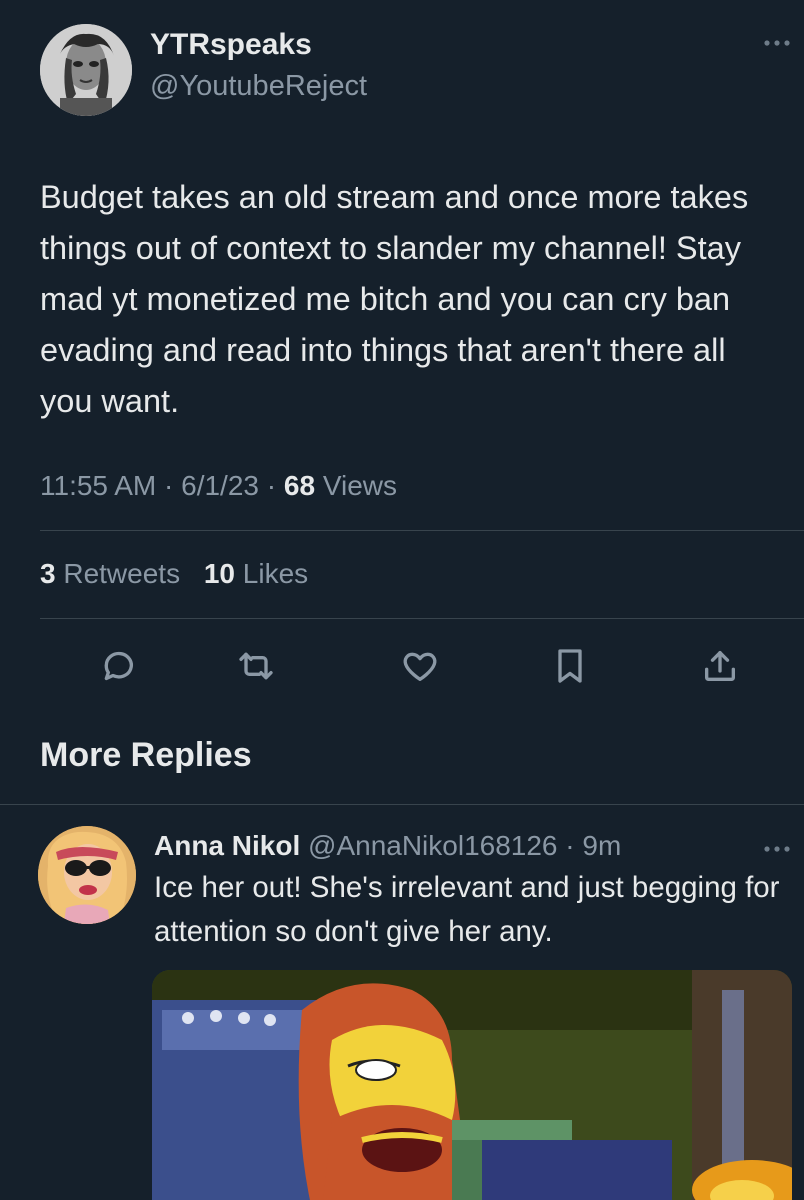 The image size is (804, 1200). What do you see at coordinates (227, 845) in the screenshot?
I see `reply-author-name: Anna Nikol` at bounding box center [227, 845].